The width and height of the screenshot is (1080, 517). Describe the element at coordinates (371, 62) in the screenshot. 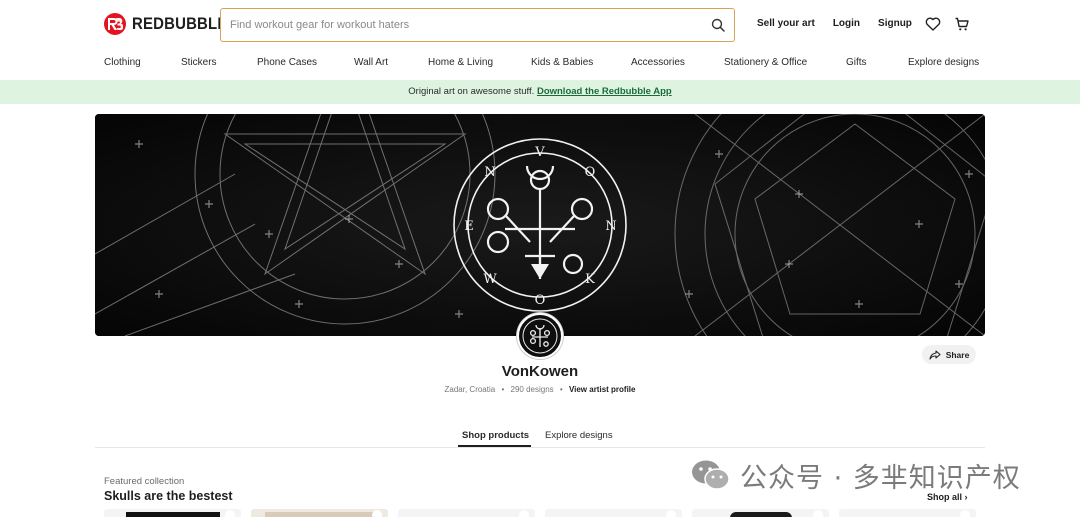

I see `nav-item-wall-art: Wall Art` at that location.